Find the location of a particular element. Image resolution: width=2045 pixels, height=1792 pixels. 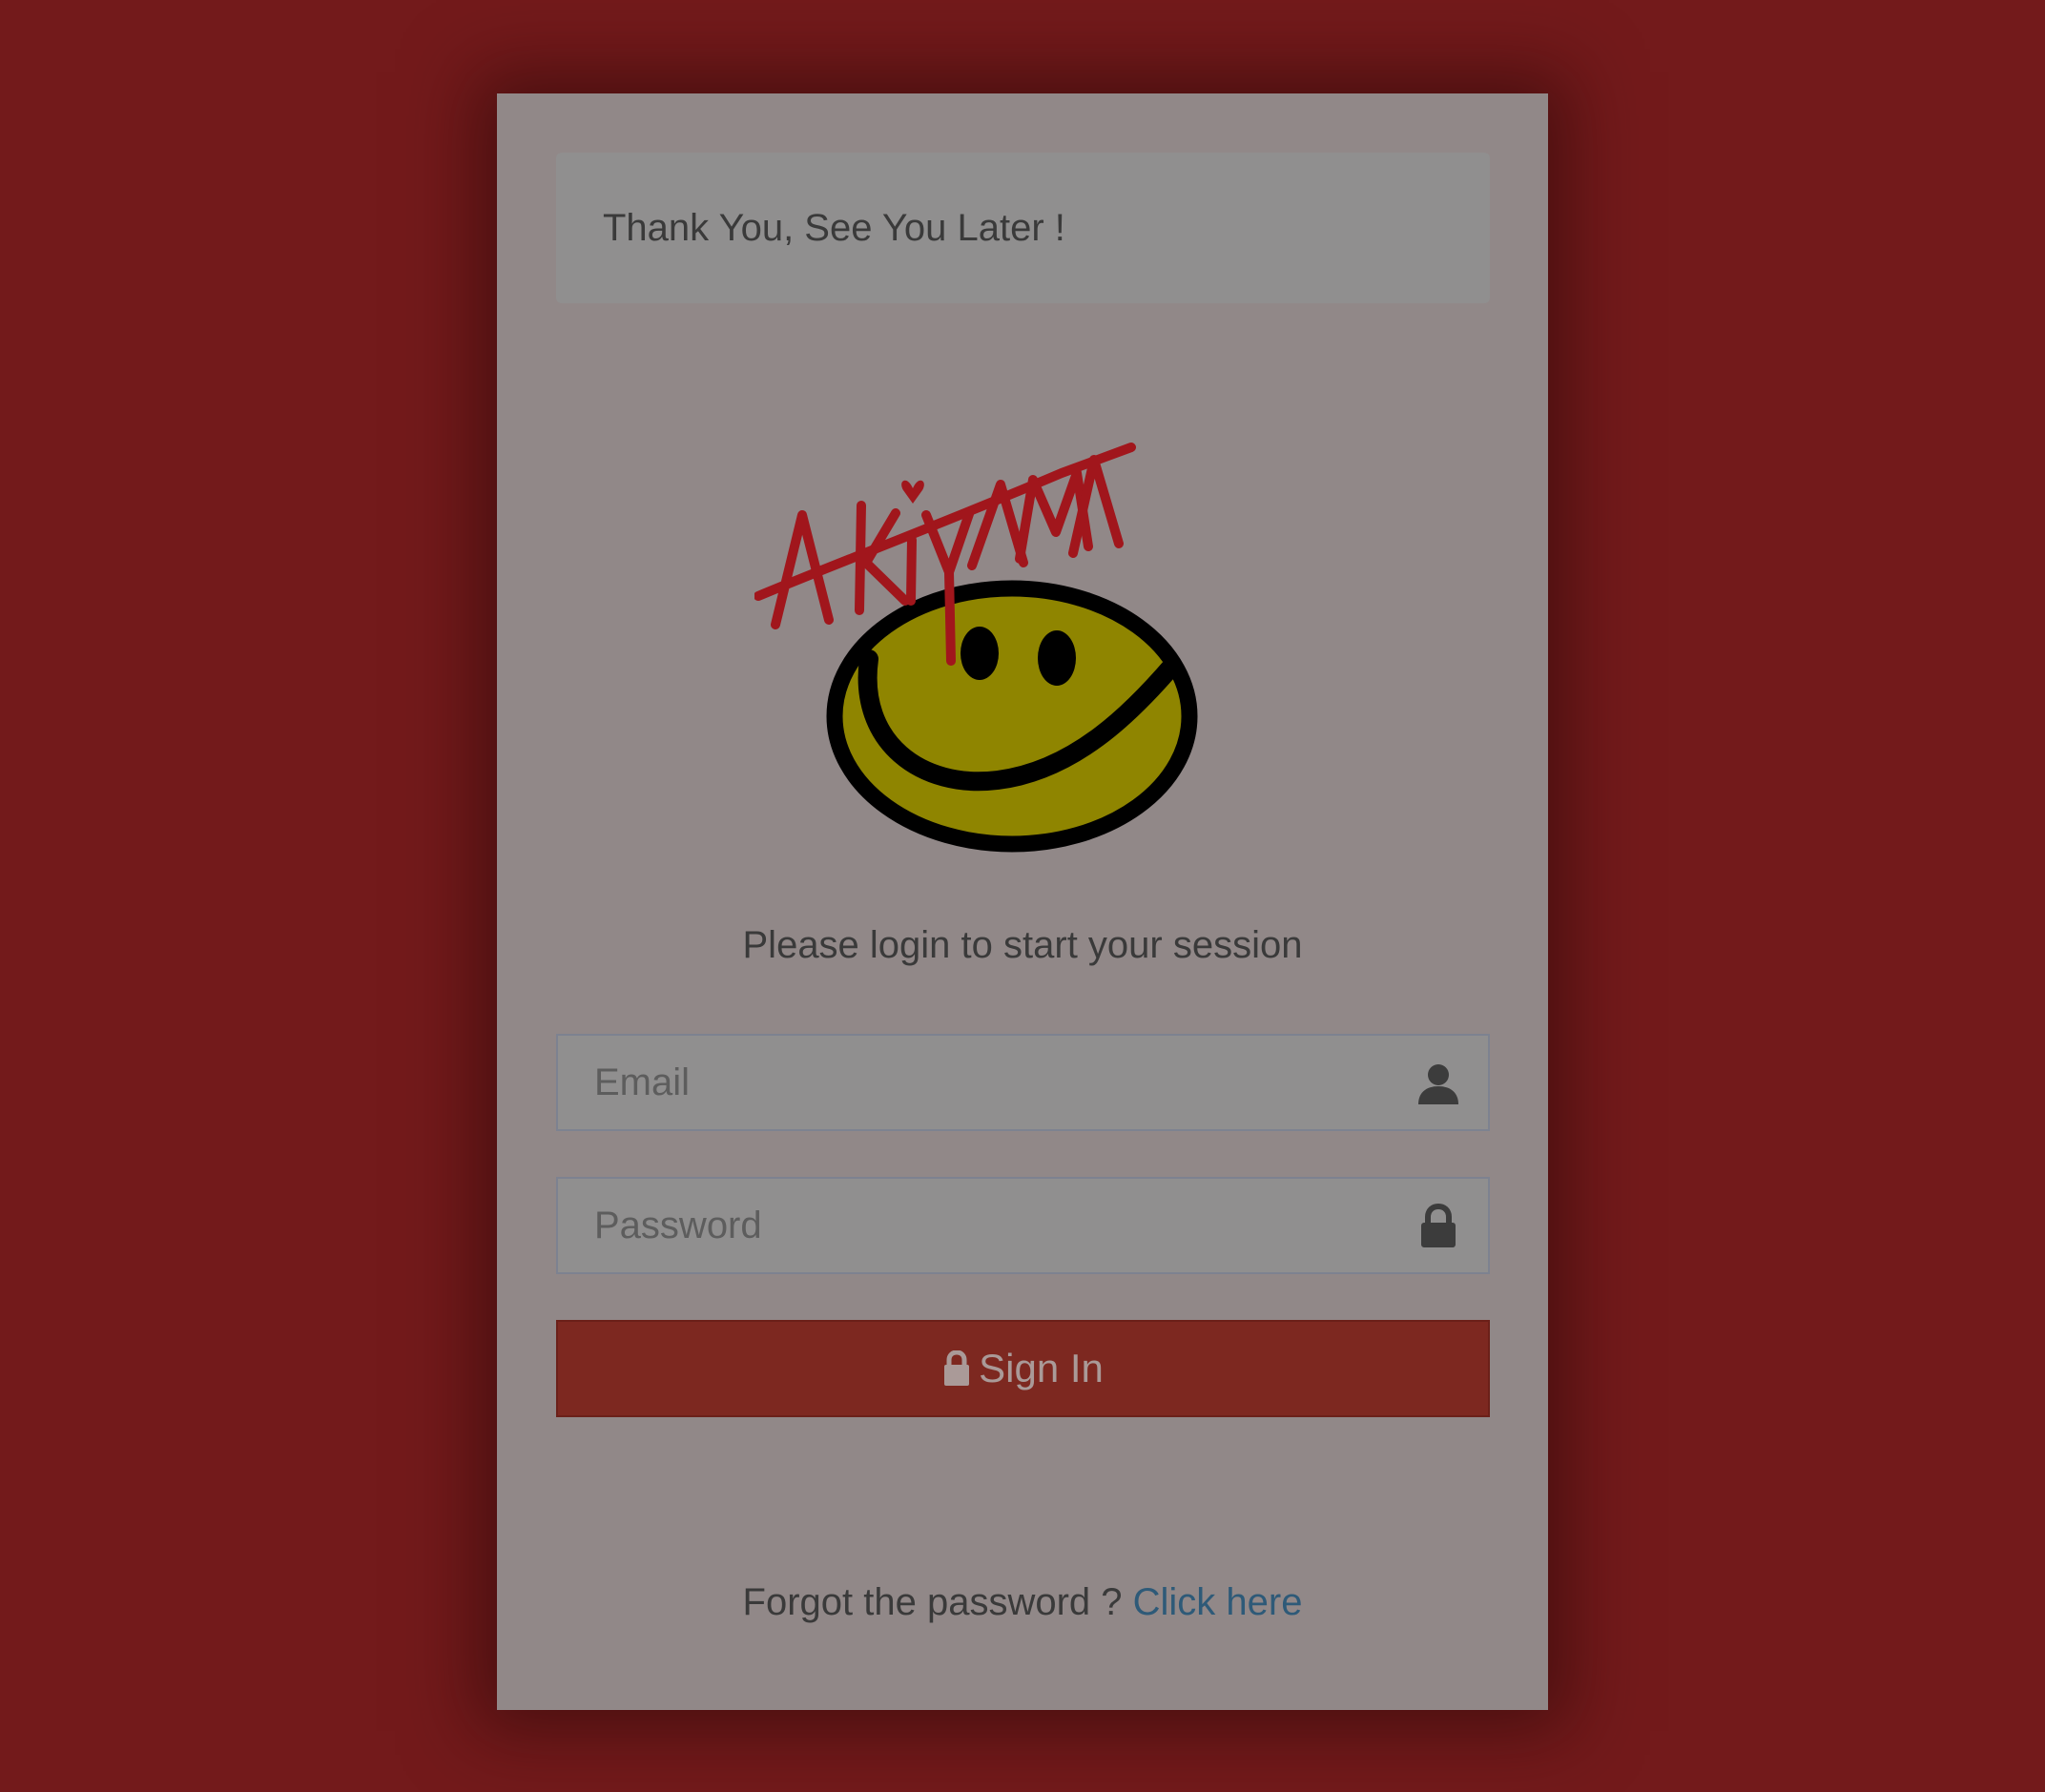

email-input is located at coordinates (1023, 1082).